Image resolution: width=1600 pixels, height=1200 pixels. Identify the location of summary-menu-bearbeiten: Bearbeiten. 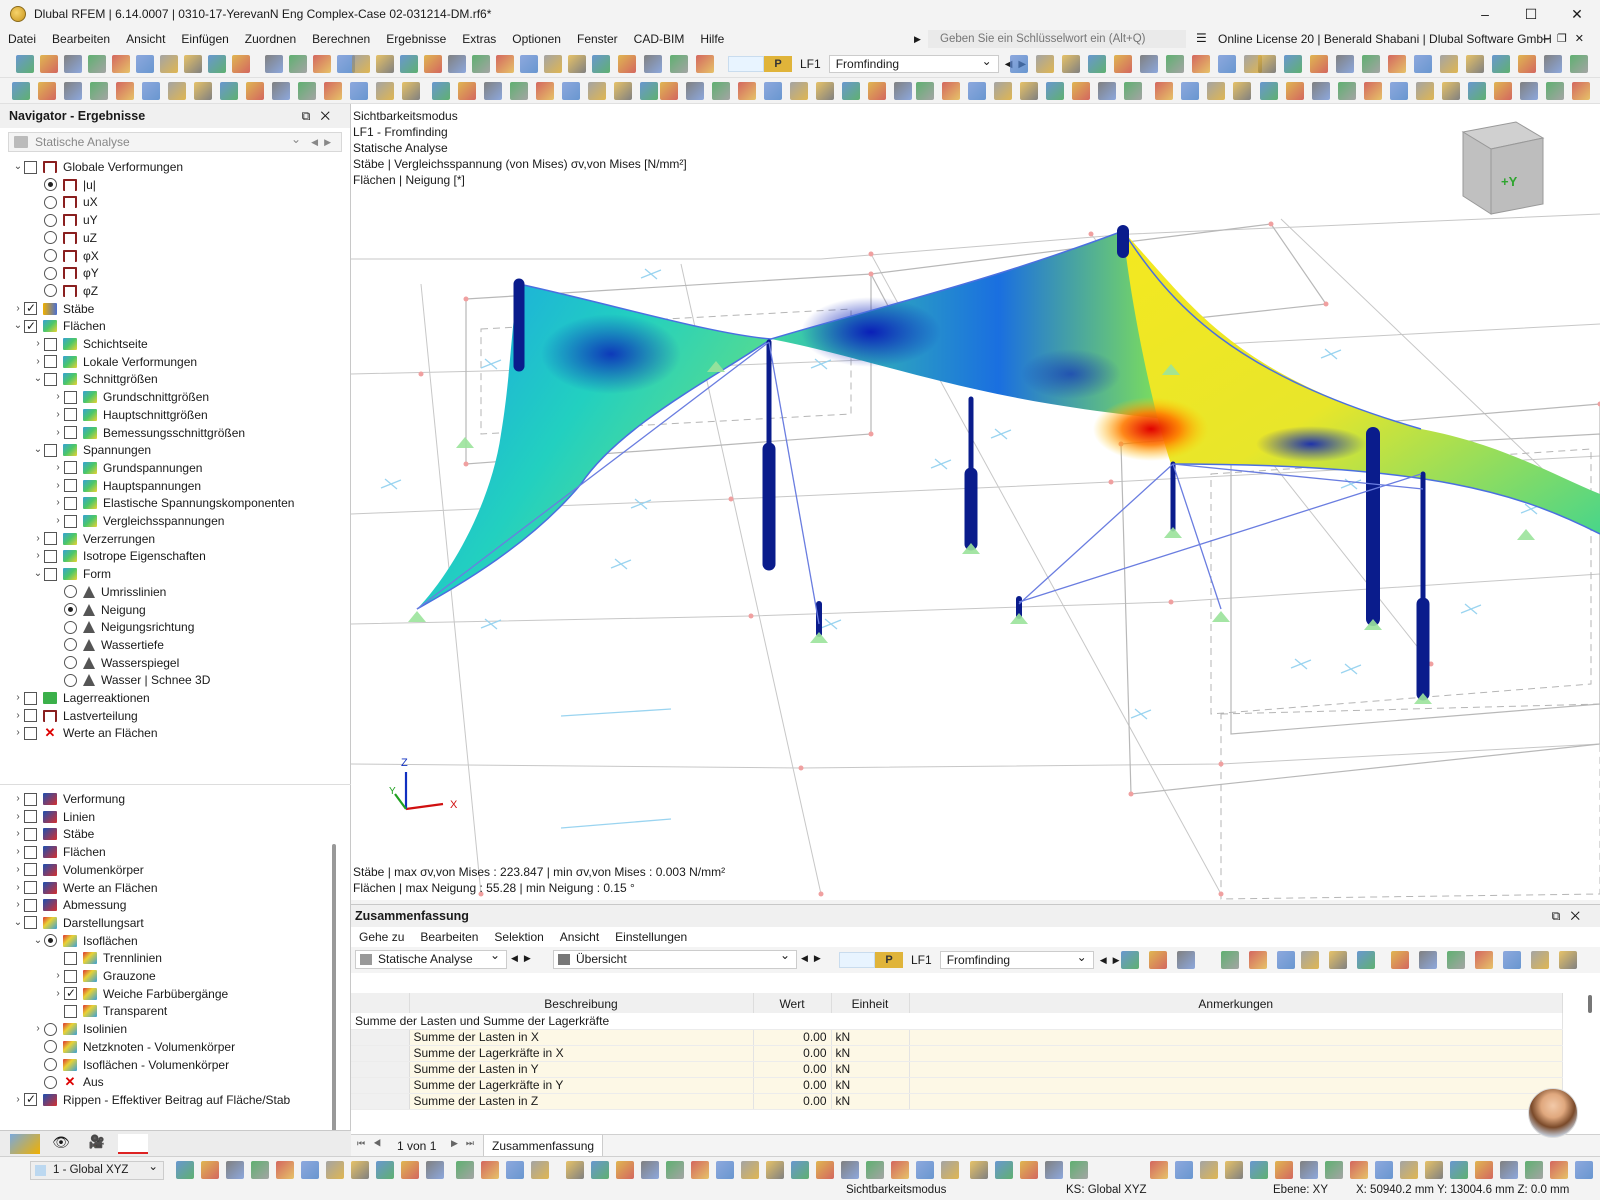
(449, 937).